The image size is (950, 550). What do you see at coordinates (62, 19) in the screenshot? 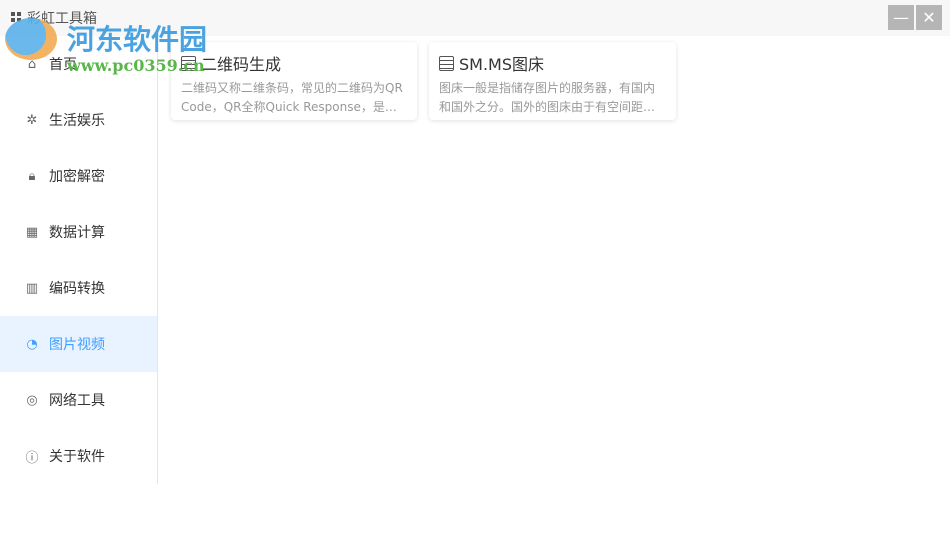
I see `window-title: 彩虹工具箱` at bounding box center [62, 19].